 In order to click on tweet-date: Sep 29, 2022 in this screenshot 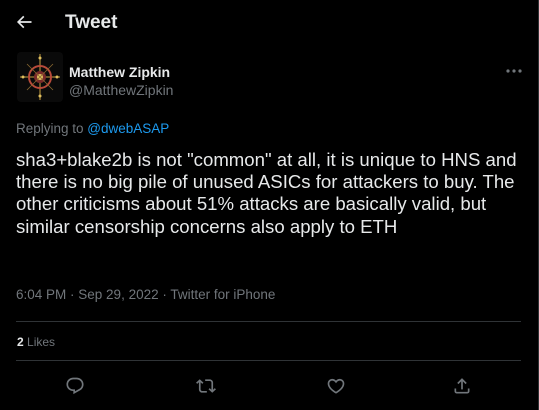, I will do `click(118, 294)`.